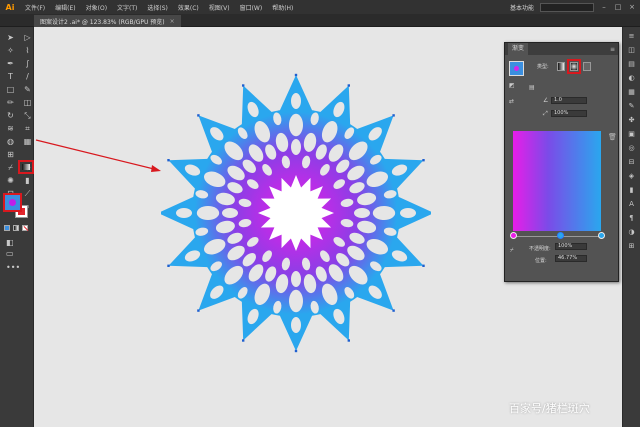 The image size is (640, 427). I want to click on pathfinder-icon: ◈, so click(632, 176).